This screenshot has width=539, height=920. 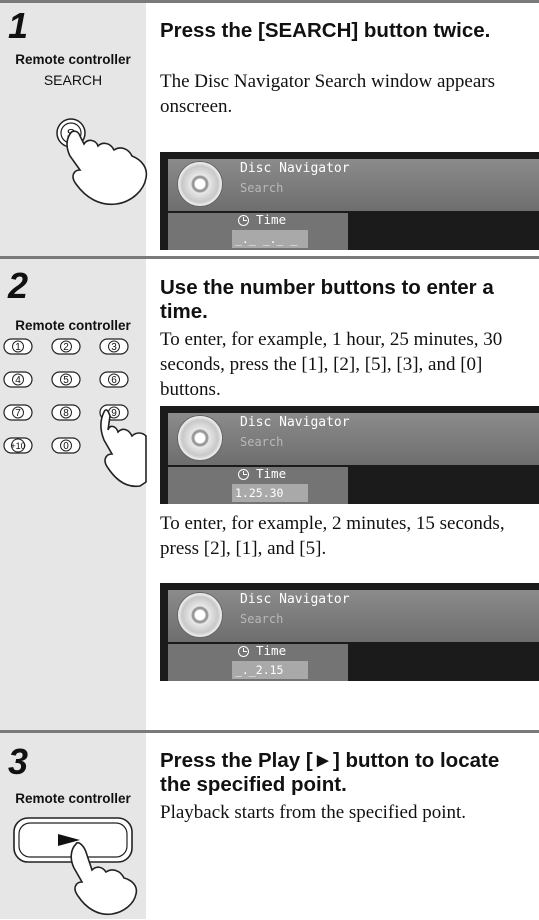 I want to click on keypad-button-7: 7, so click(x=18, y=412).